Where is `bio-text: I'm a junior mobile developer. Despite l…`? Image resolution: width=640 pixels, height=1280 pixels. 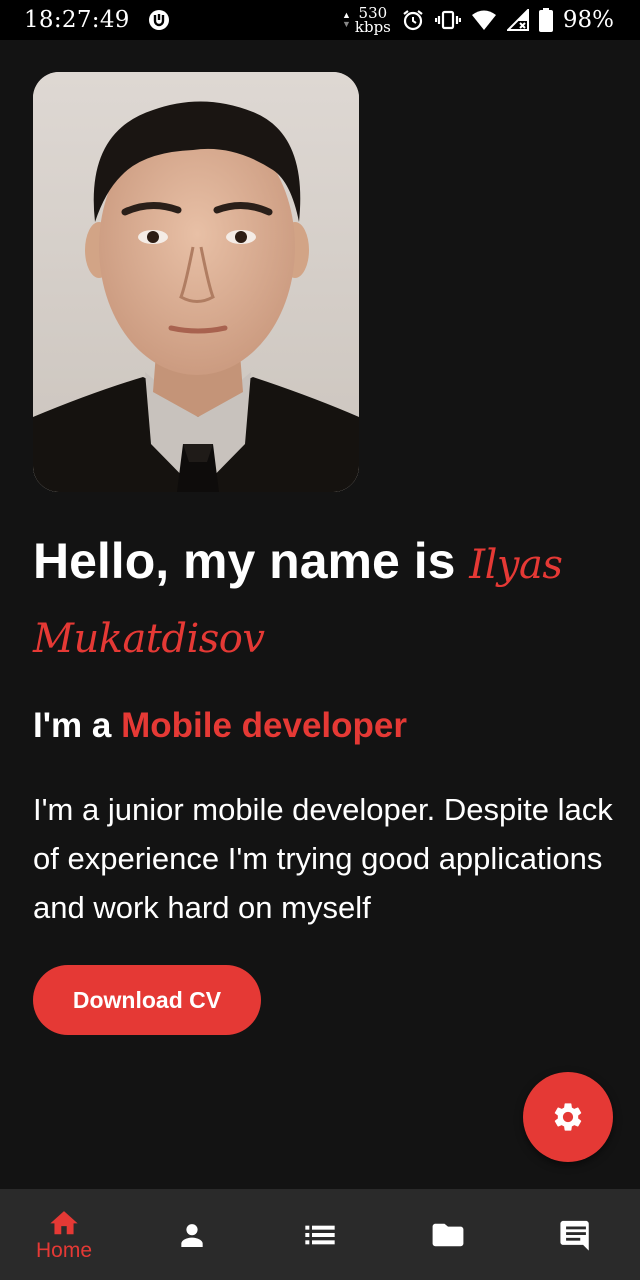 bio-text: I'm a junior mobile developer. Despite l… is located at coordinates (323, 858).